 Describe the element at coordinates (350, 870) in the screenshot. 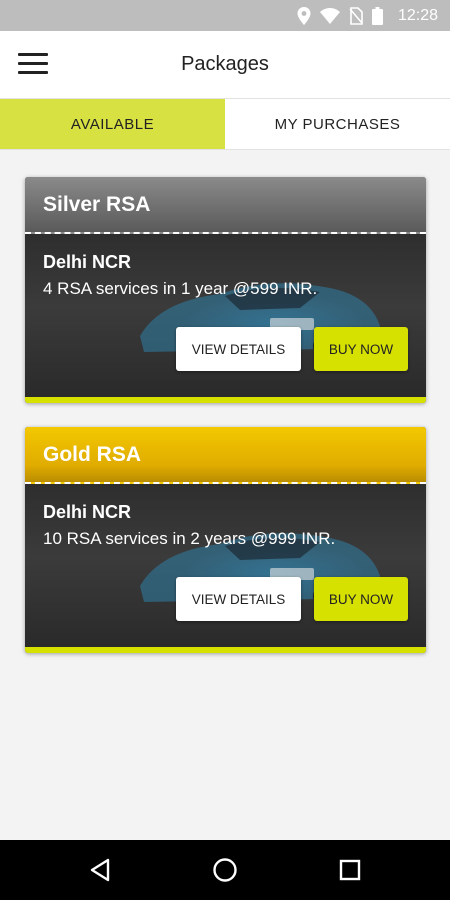

I see `recents-icon` at that location.